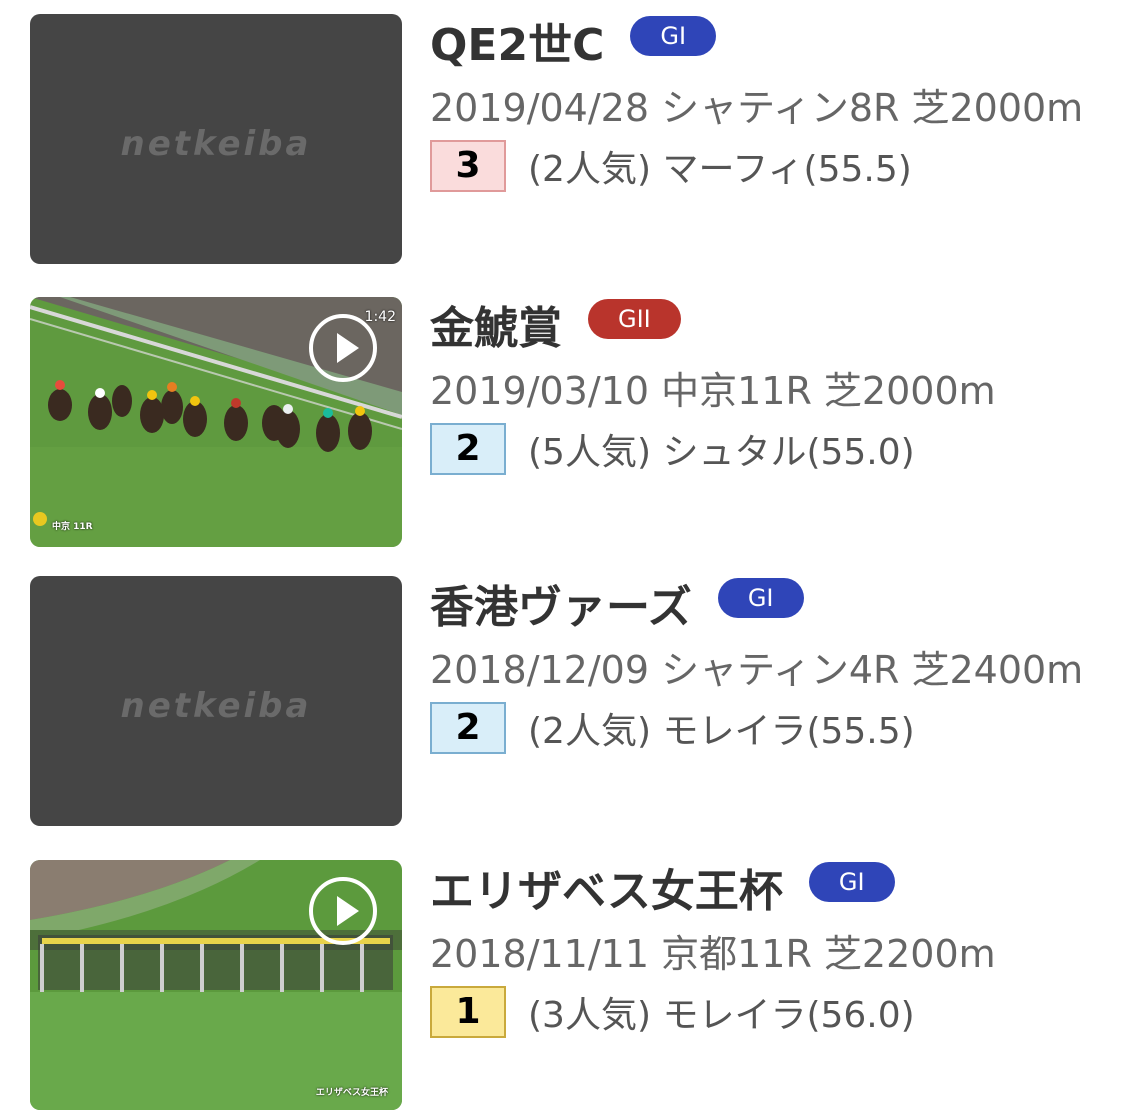 The width and height of the screenshot is (1125, 1120). What do you see at coordinates (721, 731) in the screenshot?
I see `result-detail: (2人気) モレイラ(55.5)` at bounding box center [721, 731].